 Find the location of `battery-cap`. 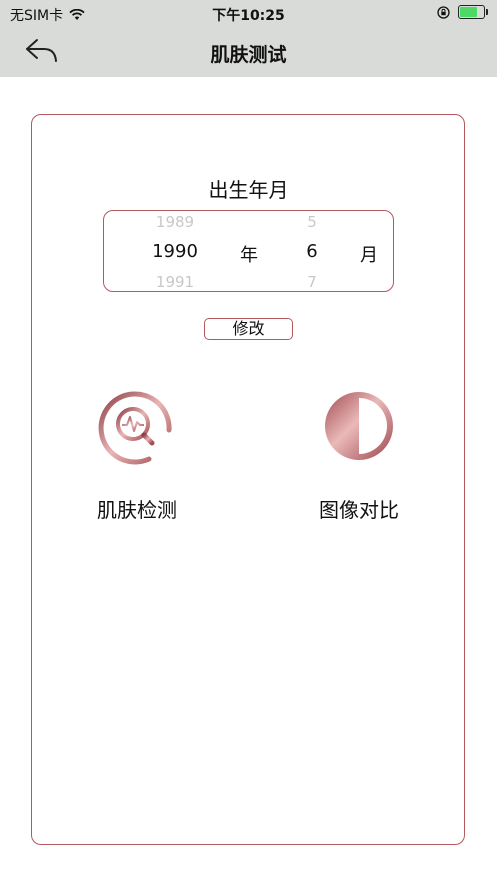

battery-cap is located at coordinates (487, 12).